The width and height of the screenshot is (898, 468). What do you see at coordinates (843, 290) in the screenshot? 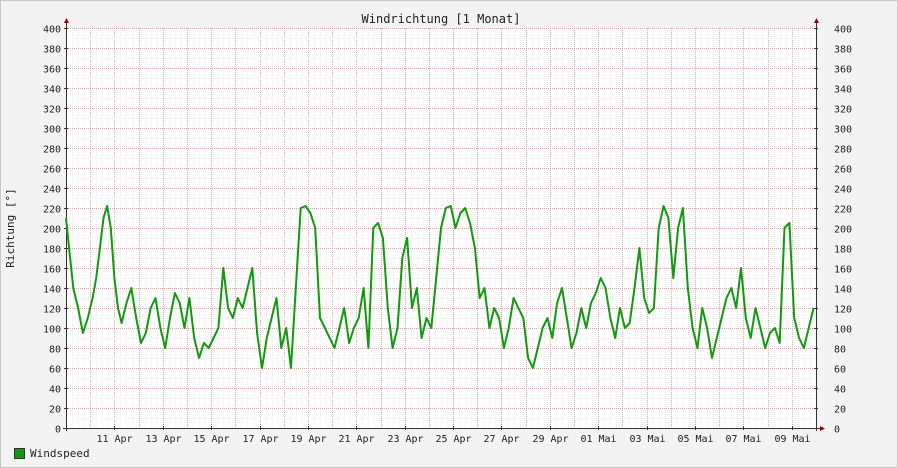
I see `y-tick-label-right: 140` at bounding box center [843, 290].